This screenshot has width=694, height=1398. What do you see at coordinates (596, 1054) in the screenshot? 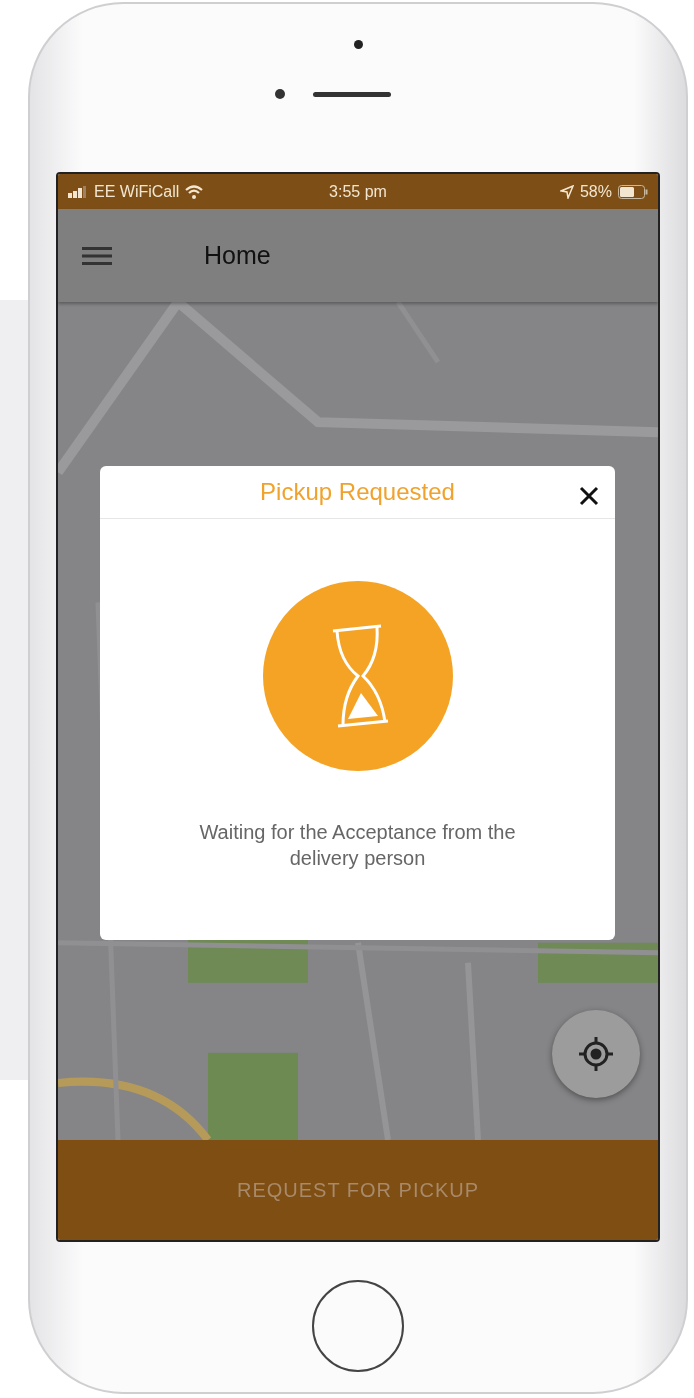
I see `crosshair-icon` at bounding box center [596, 1054].